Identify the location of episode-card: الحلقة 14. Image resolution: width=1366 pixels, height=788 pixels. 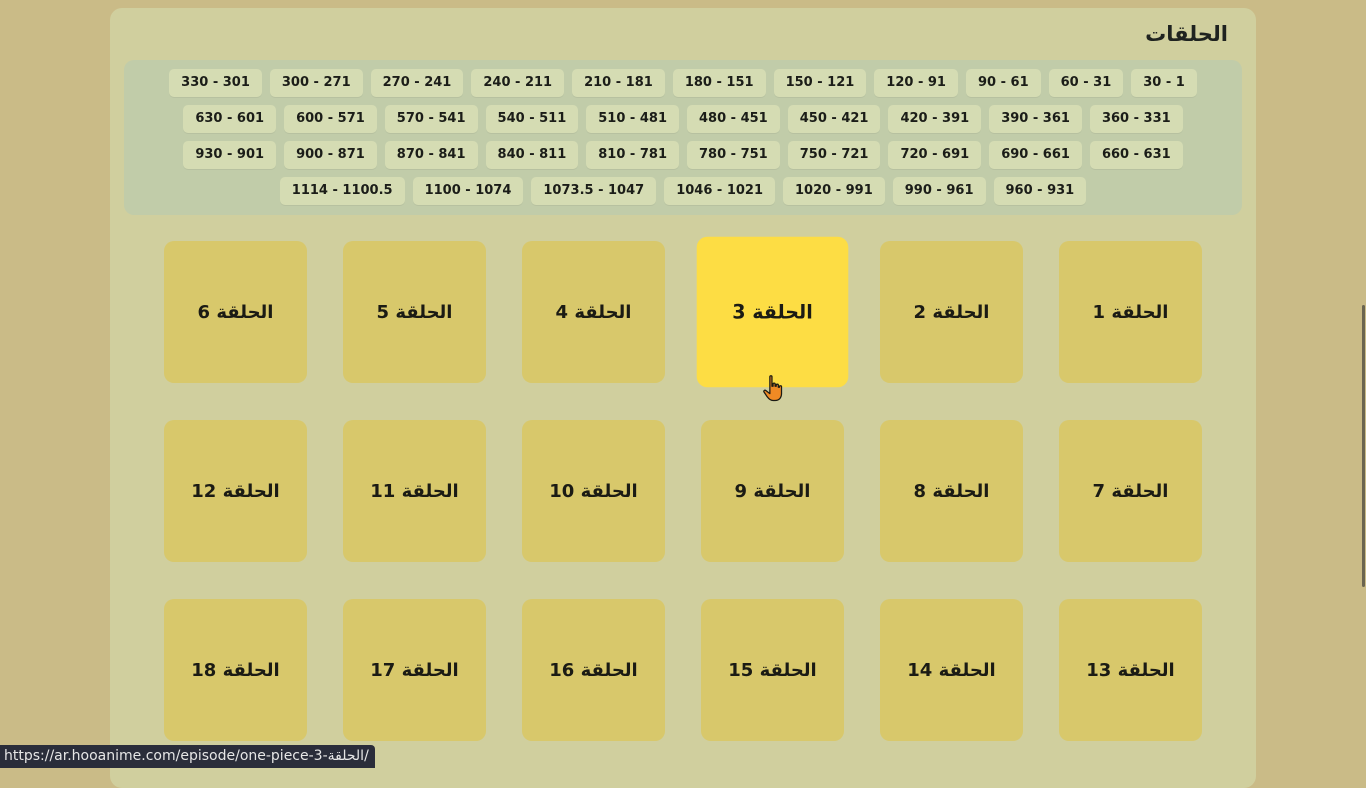
(951, 670).